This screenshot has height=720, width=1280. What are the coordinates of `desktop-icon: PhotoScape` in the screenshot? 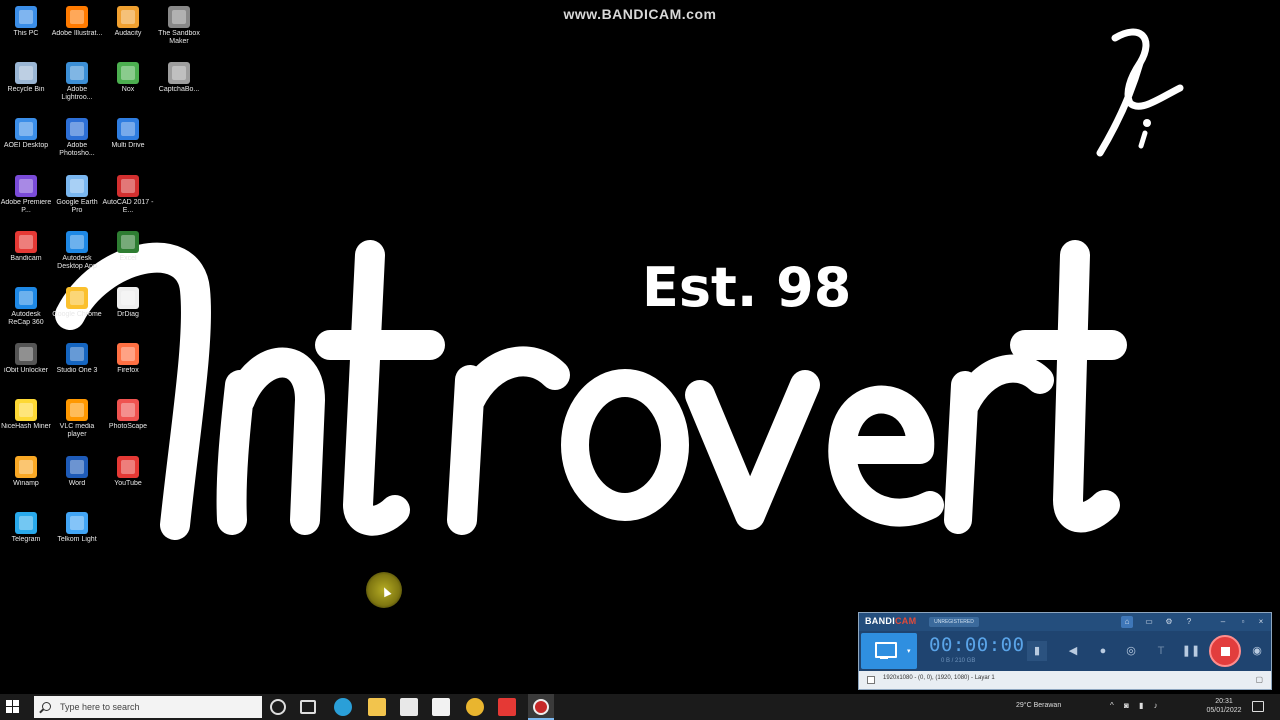 It's located at (128, 424).